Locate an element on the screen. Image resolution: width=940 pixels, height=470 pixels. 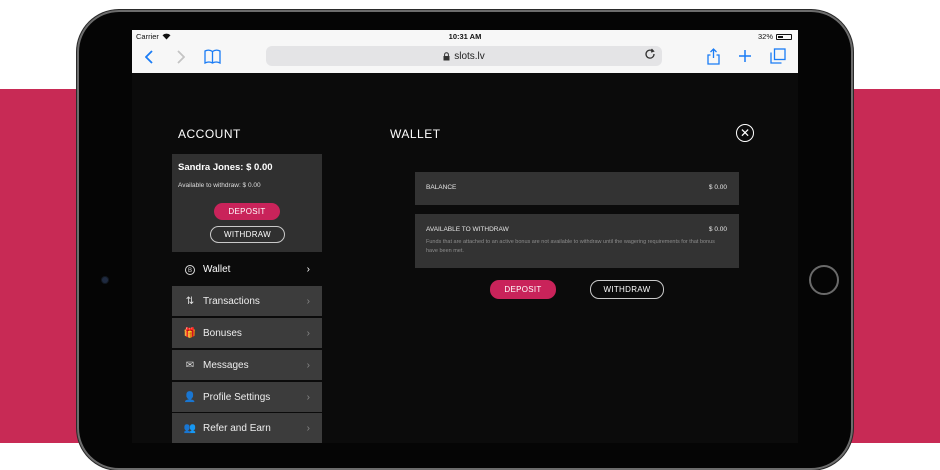
account-heading: ACCOUNT is located at coordinates (209, 134).